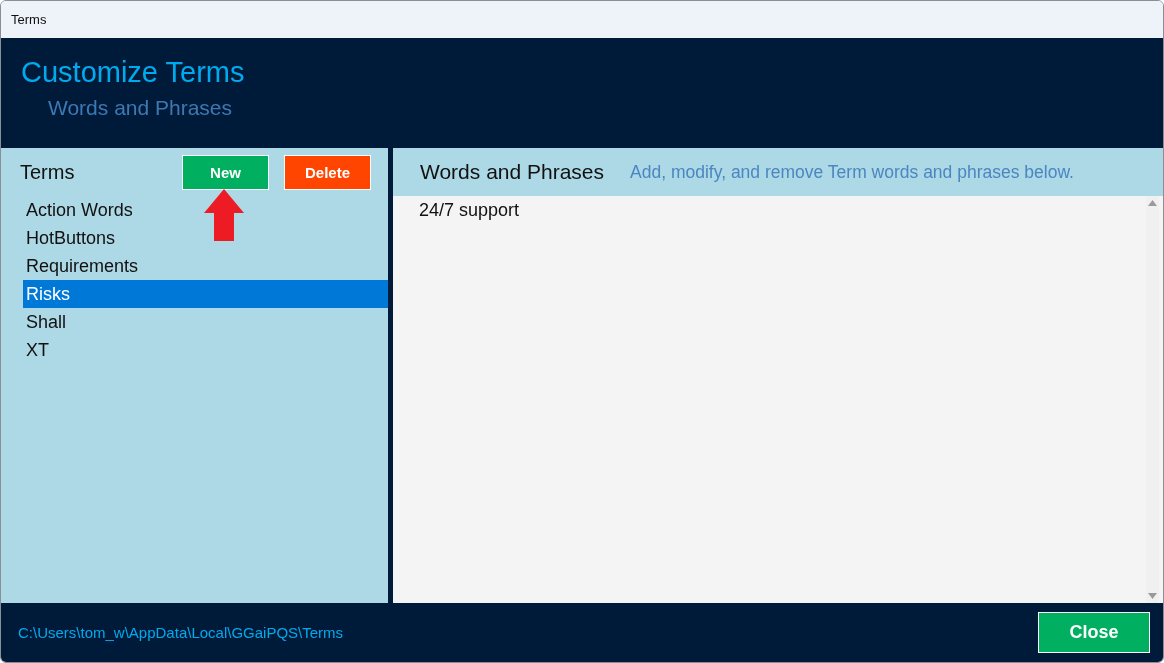  Describe the element at coordinates (852, 172) in the screenshot. I see `hint-text: Add, modify, and remove Term words and phrases below.` at that location.